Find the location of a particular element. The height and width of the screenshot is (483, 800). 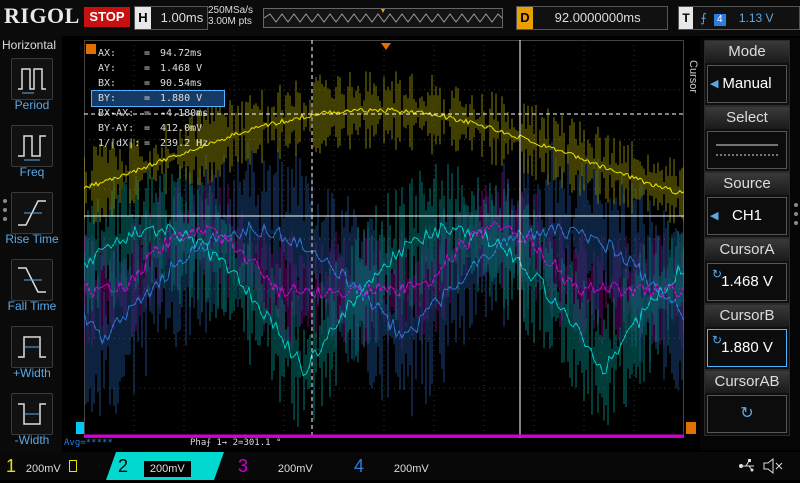

cursor-ab-value-box: ↻ is located at coordinates (747, 414).